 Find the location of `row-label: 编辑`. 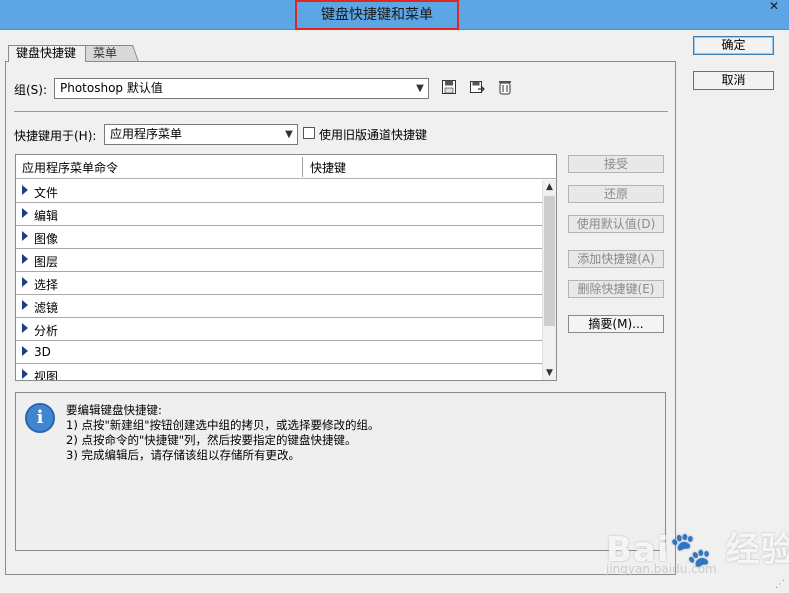

row-label: 编辑 is located at coordinates (46, 216).